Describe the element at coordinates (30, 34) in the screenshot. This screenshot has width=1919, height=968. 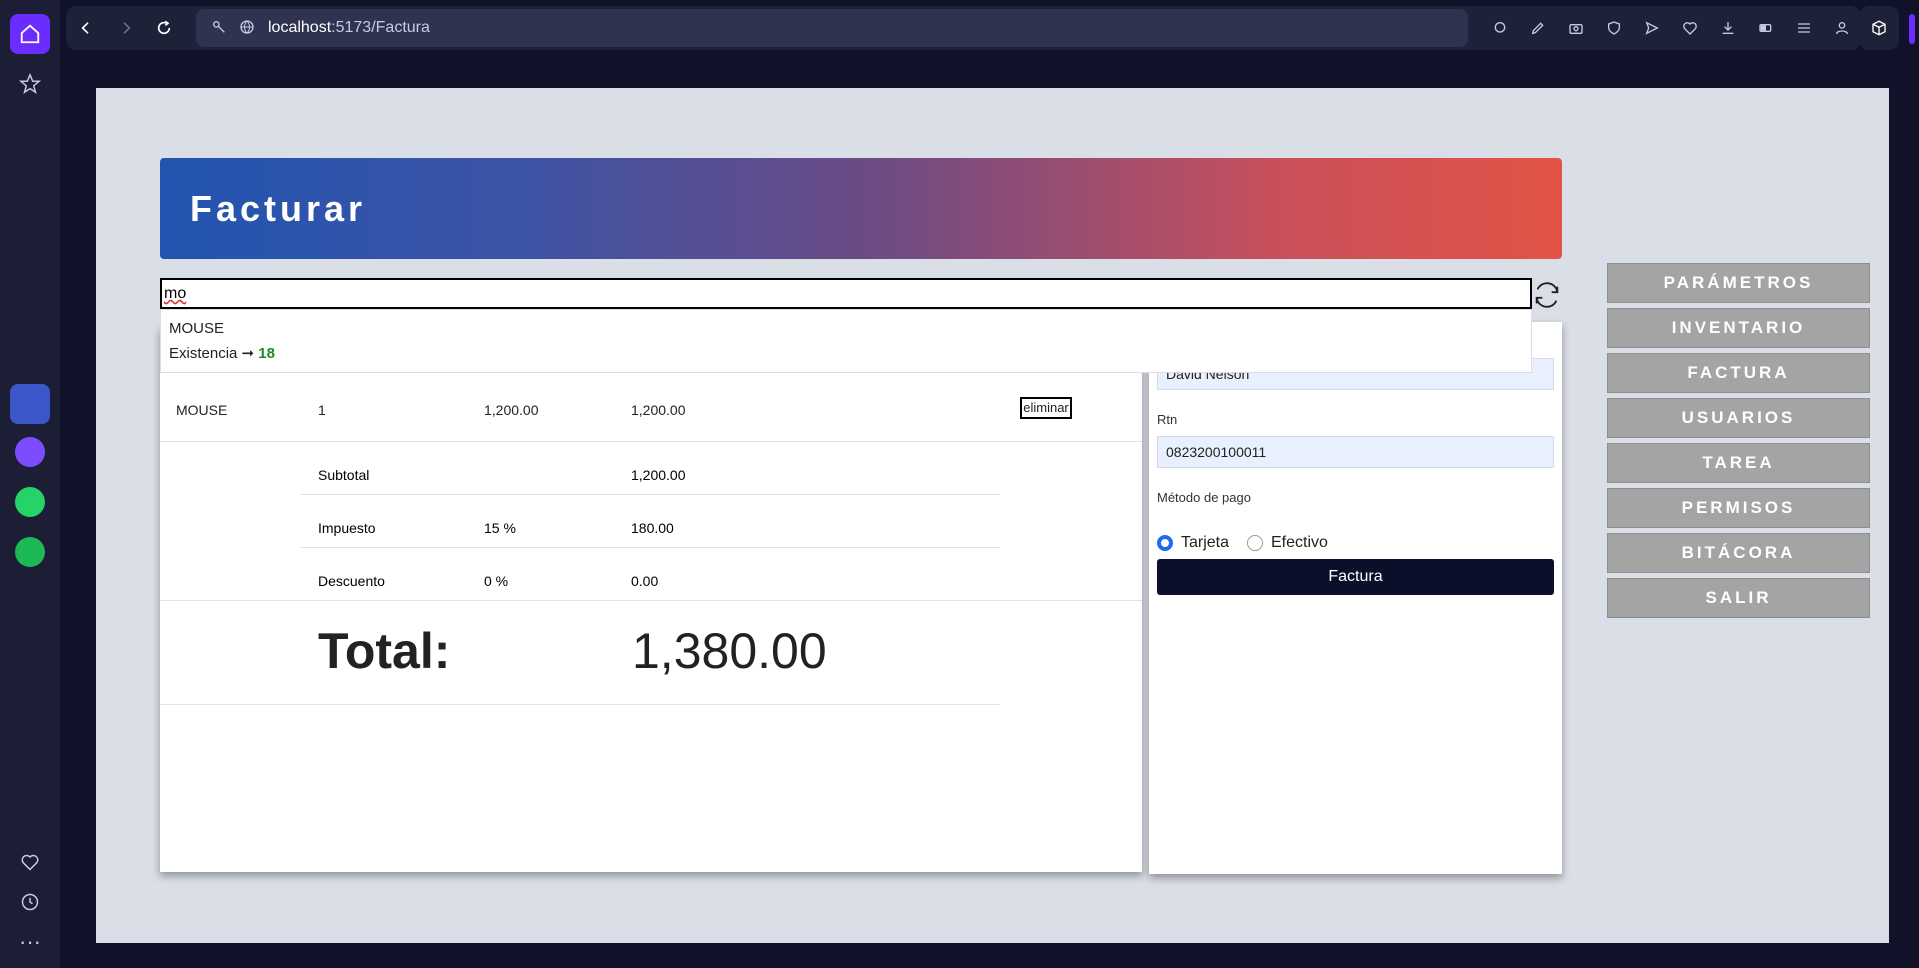
I see `home-icon` at that location.